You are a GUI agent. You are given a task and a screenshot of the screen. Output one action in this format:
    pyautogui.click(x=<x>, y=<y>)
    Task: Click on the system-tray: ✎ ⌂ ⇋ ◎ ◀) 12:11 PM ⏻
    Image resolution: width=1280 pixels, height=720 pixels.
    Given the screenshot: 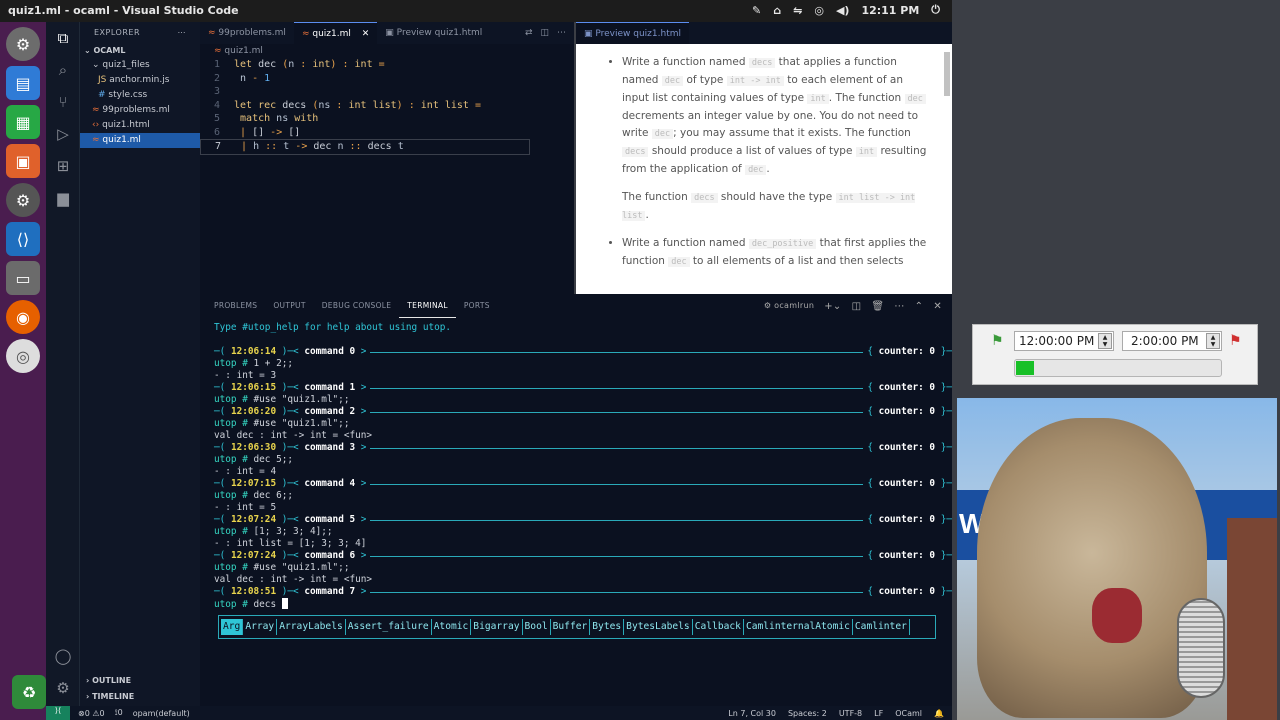 What is the action you would take?
    pyautogui.click(x=846, y=10)
    